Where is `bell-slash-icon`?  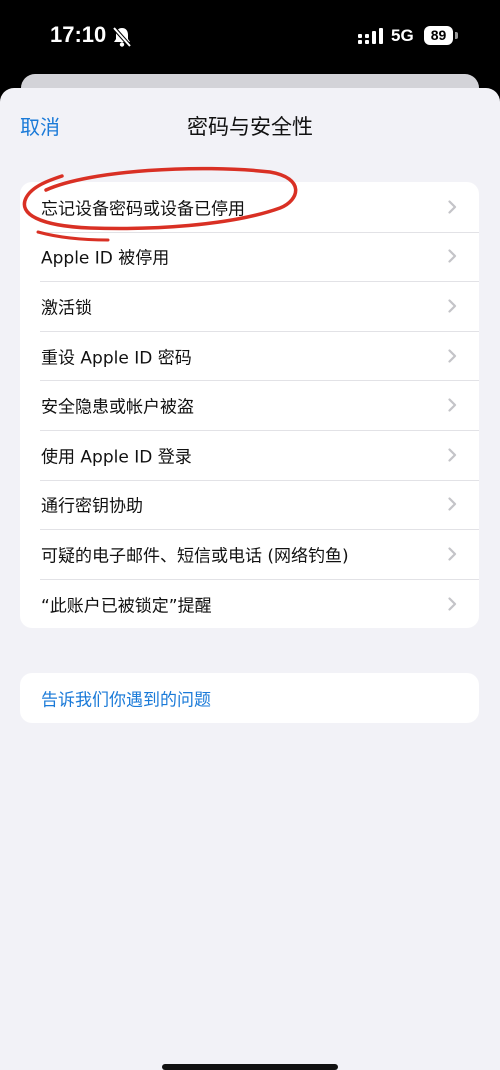 bell-slash-icon is located at coordinates (122, 39).